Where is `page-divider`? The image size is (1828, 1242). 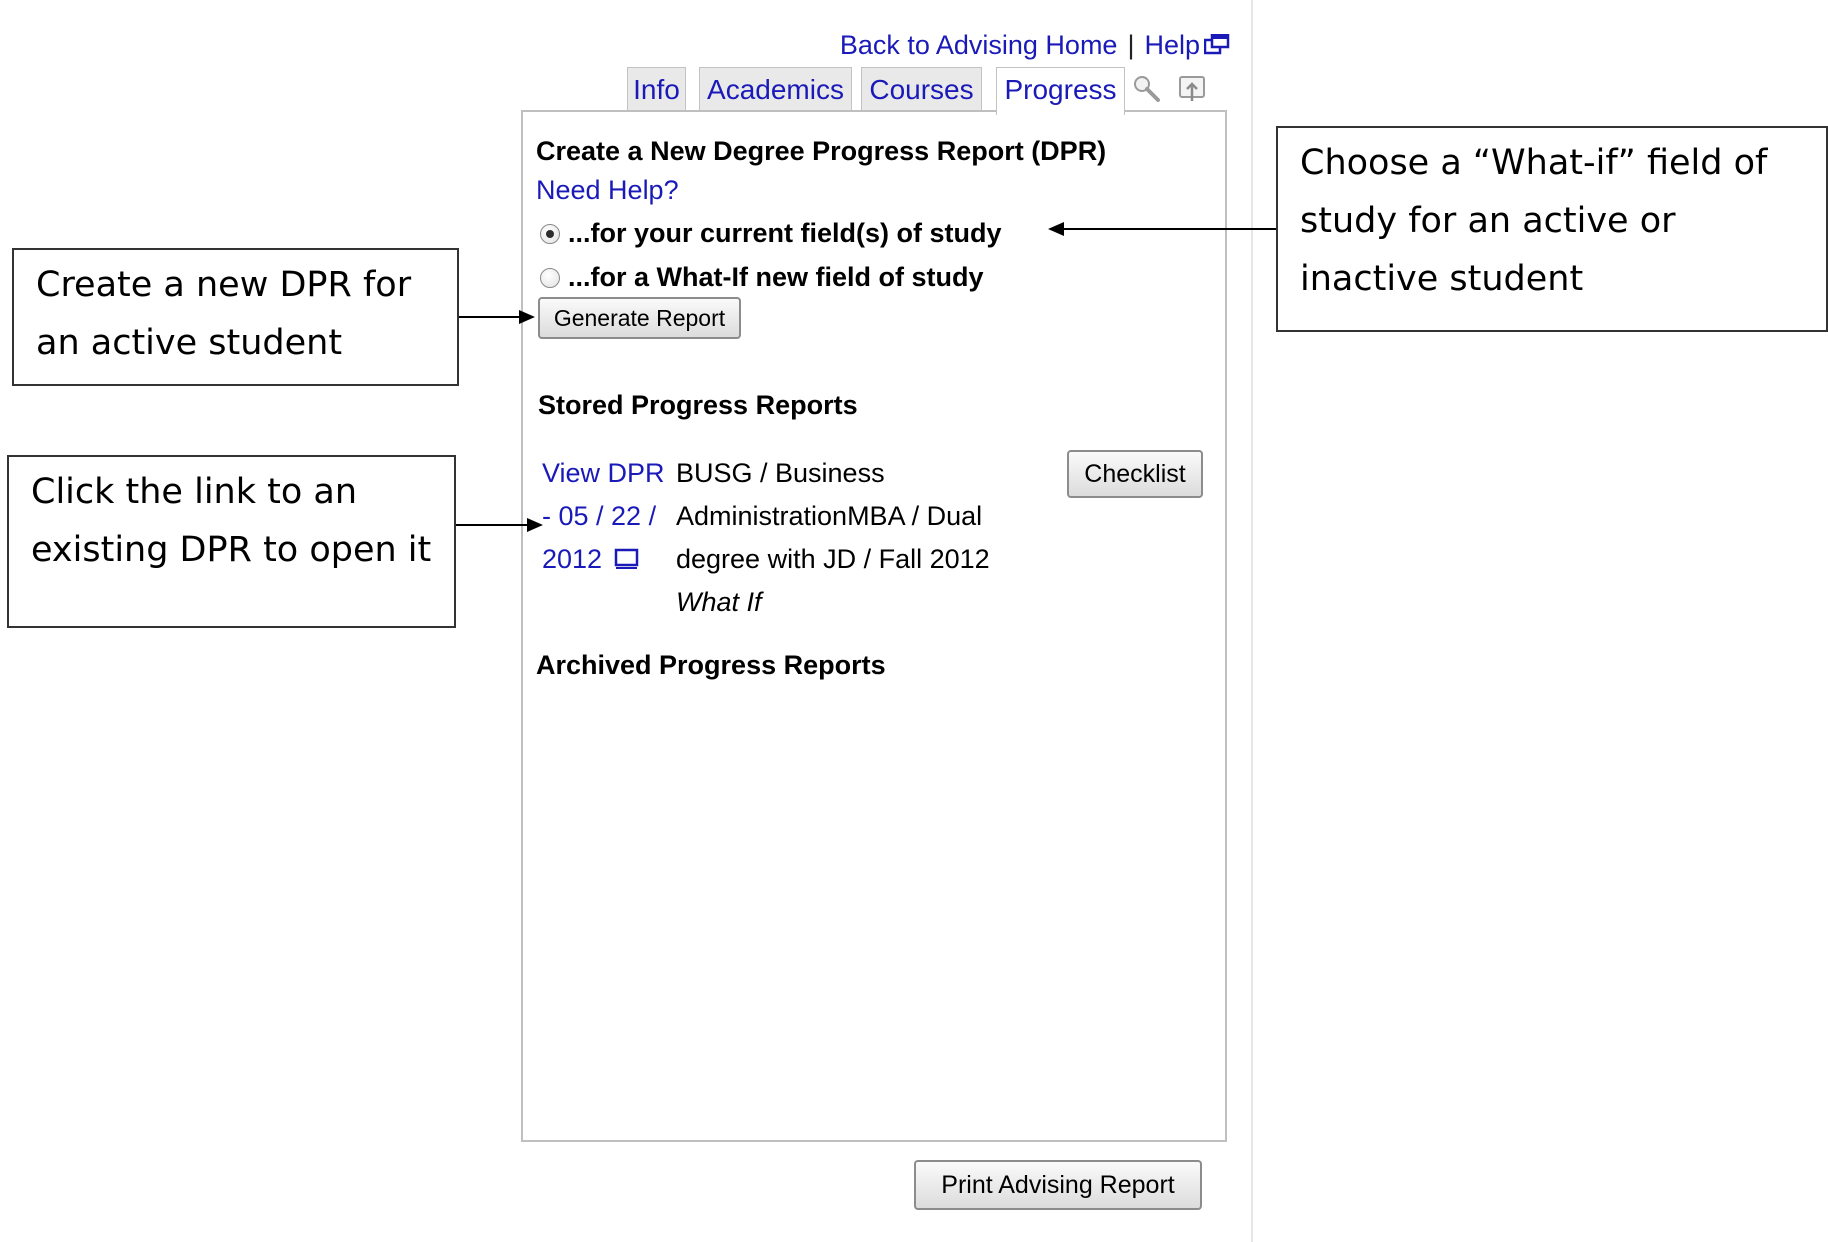 page-divider is located at coordinates (1252, 621).